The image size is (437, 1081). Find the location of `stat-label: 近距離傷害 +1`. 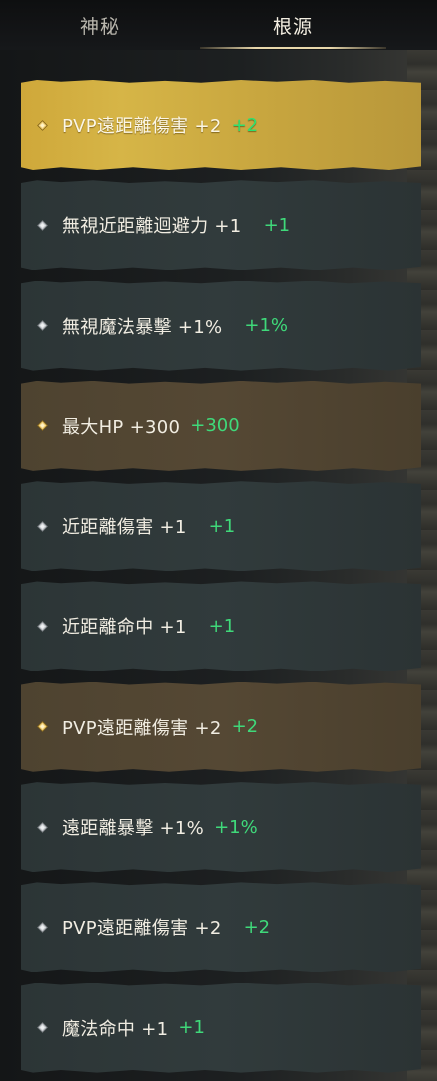

stat-label: 近距離傷害 +1 is located at coordinates (124, 528).